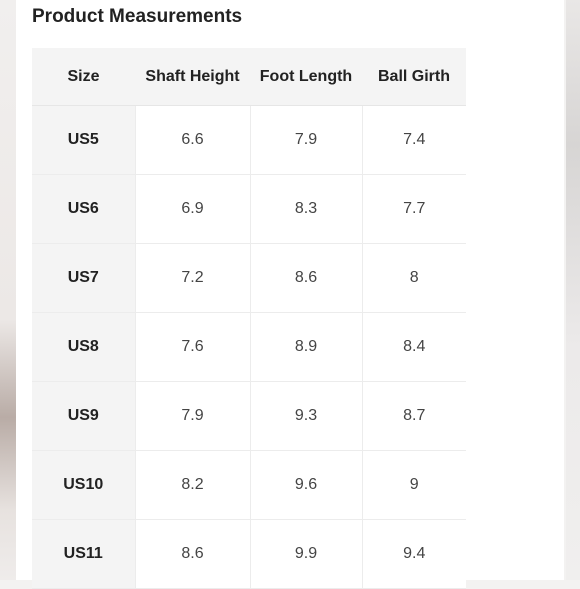  What do you see at coordinates (192, 554) in the screenshot?
I see `shaft-height-cell: 8.6` at bounding box center [192, 554].